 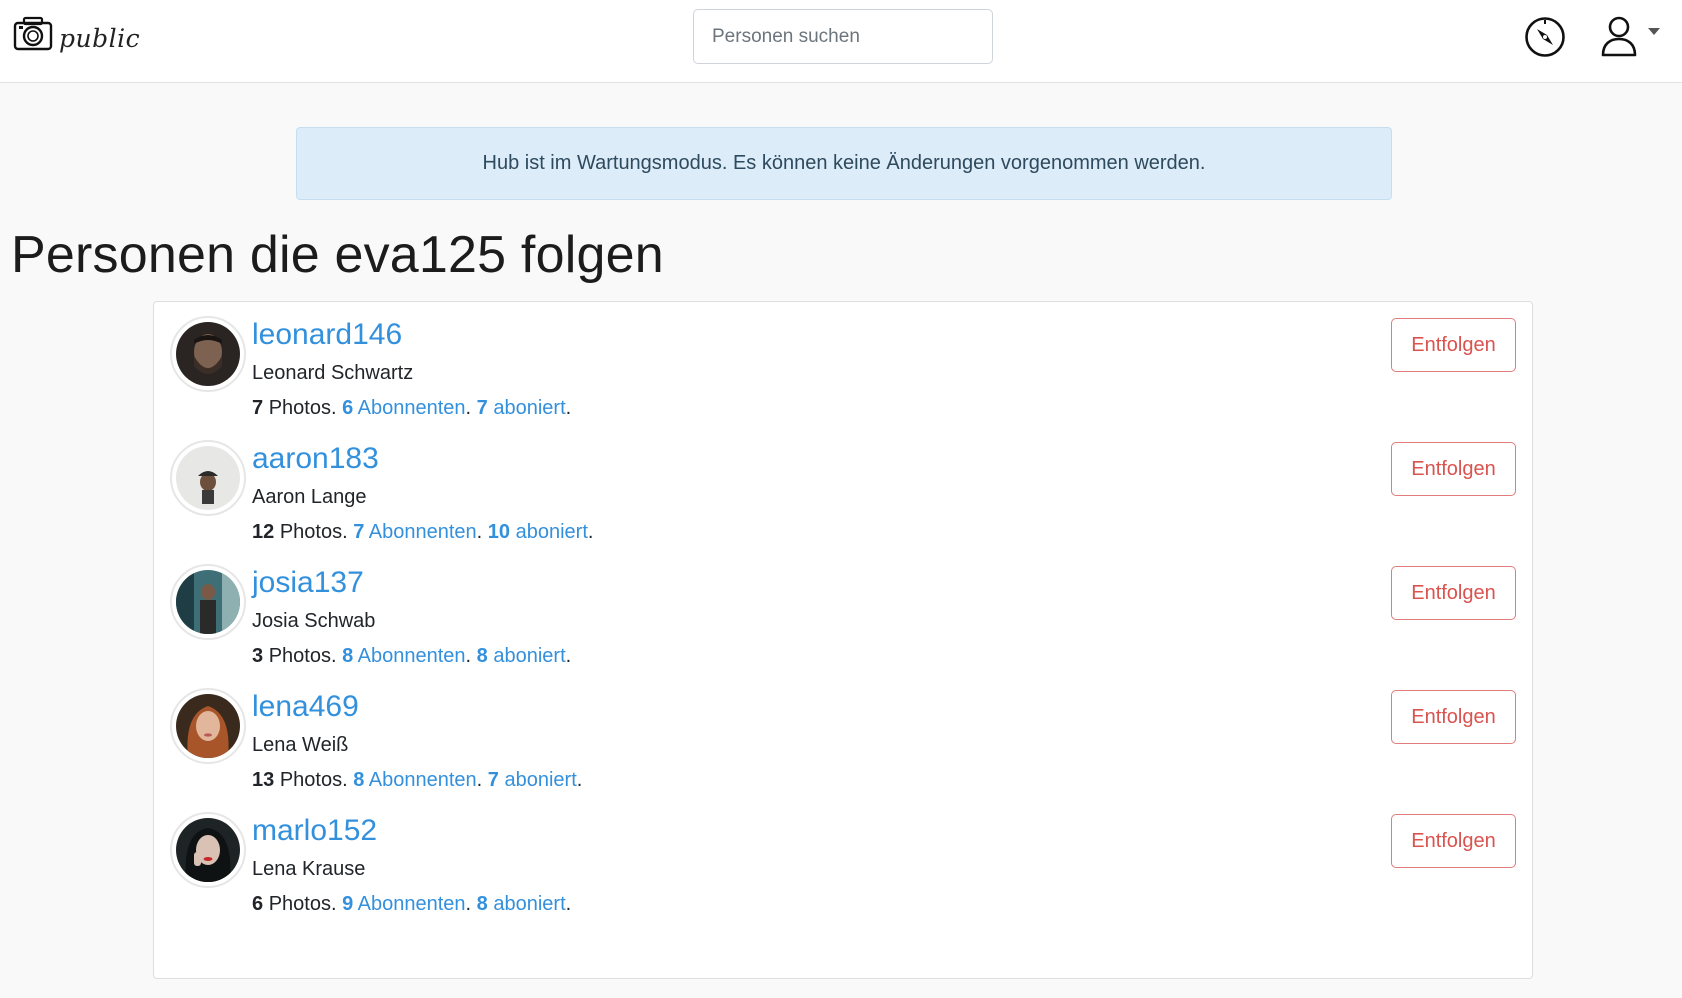 I want to click on brand-name: public, so click(x=100, y=38).